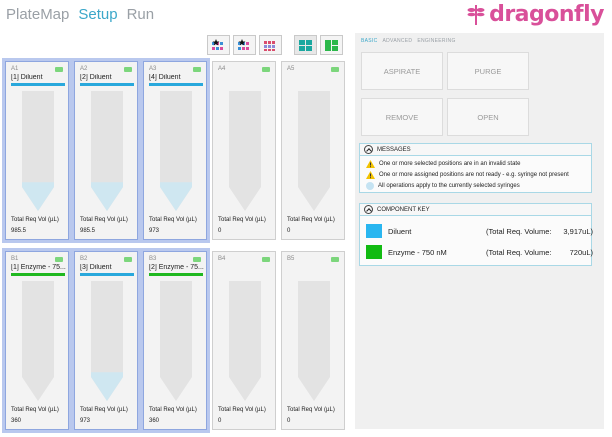 The height and width of the screenshot is (437, 612). Describe the element at coordinates (546, 14) in the screenshot. I see `logo-text: dragonfly` at that location.